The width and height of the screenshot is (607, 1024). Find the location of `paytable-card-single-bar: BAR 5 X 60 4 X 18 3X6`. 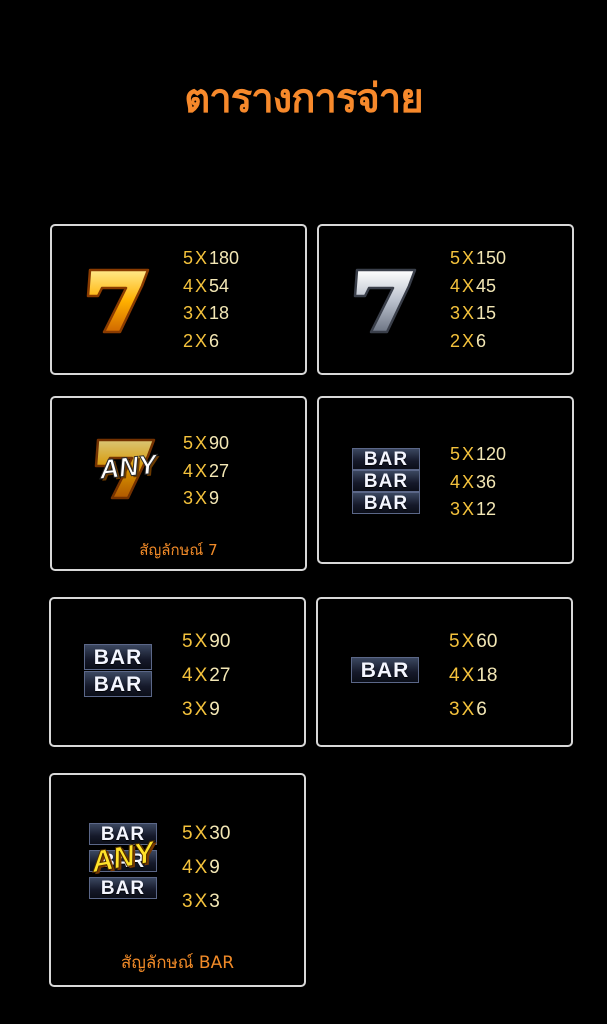

paytable-card-single-bar: BAR 5 X 60 4 X 18 3X6 is located at coordinates (444, 672).